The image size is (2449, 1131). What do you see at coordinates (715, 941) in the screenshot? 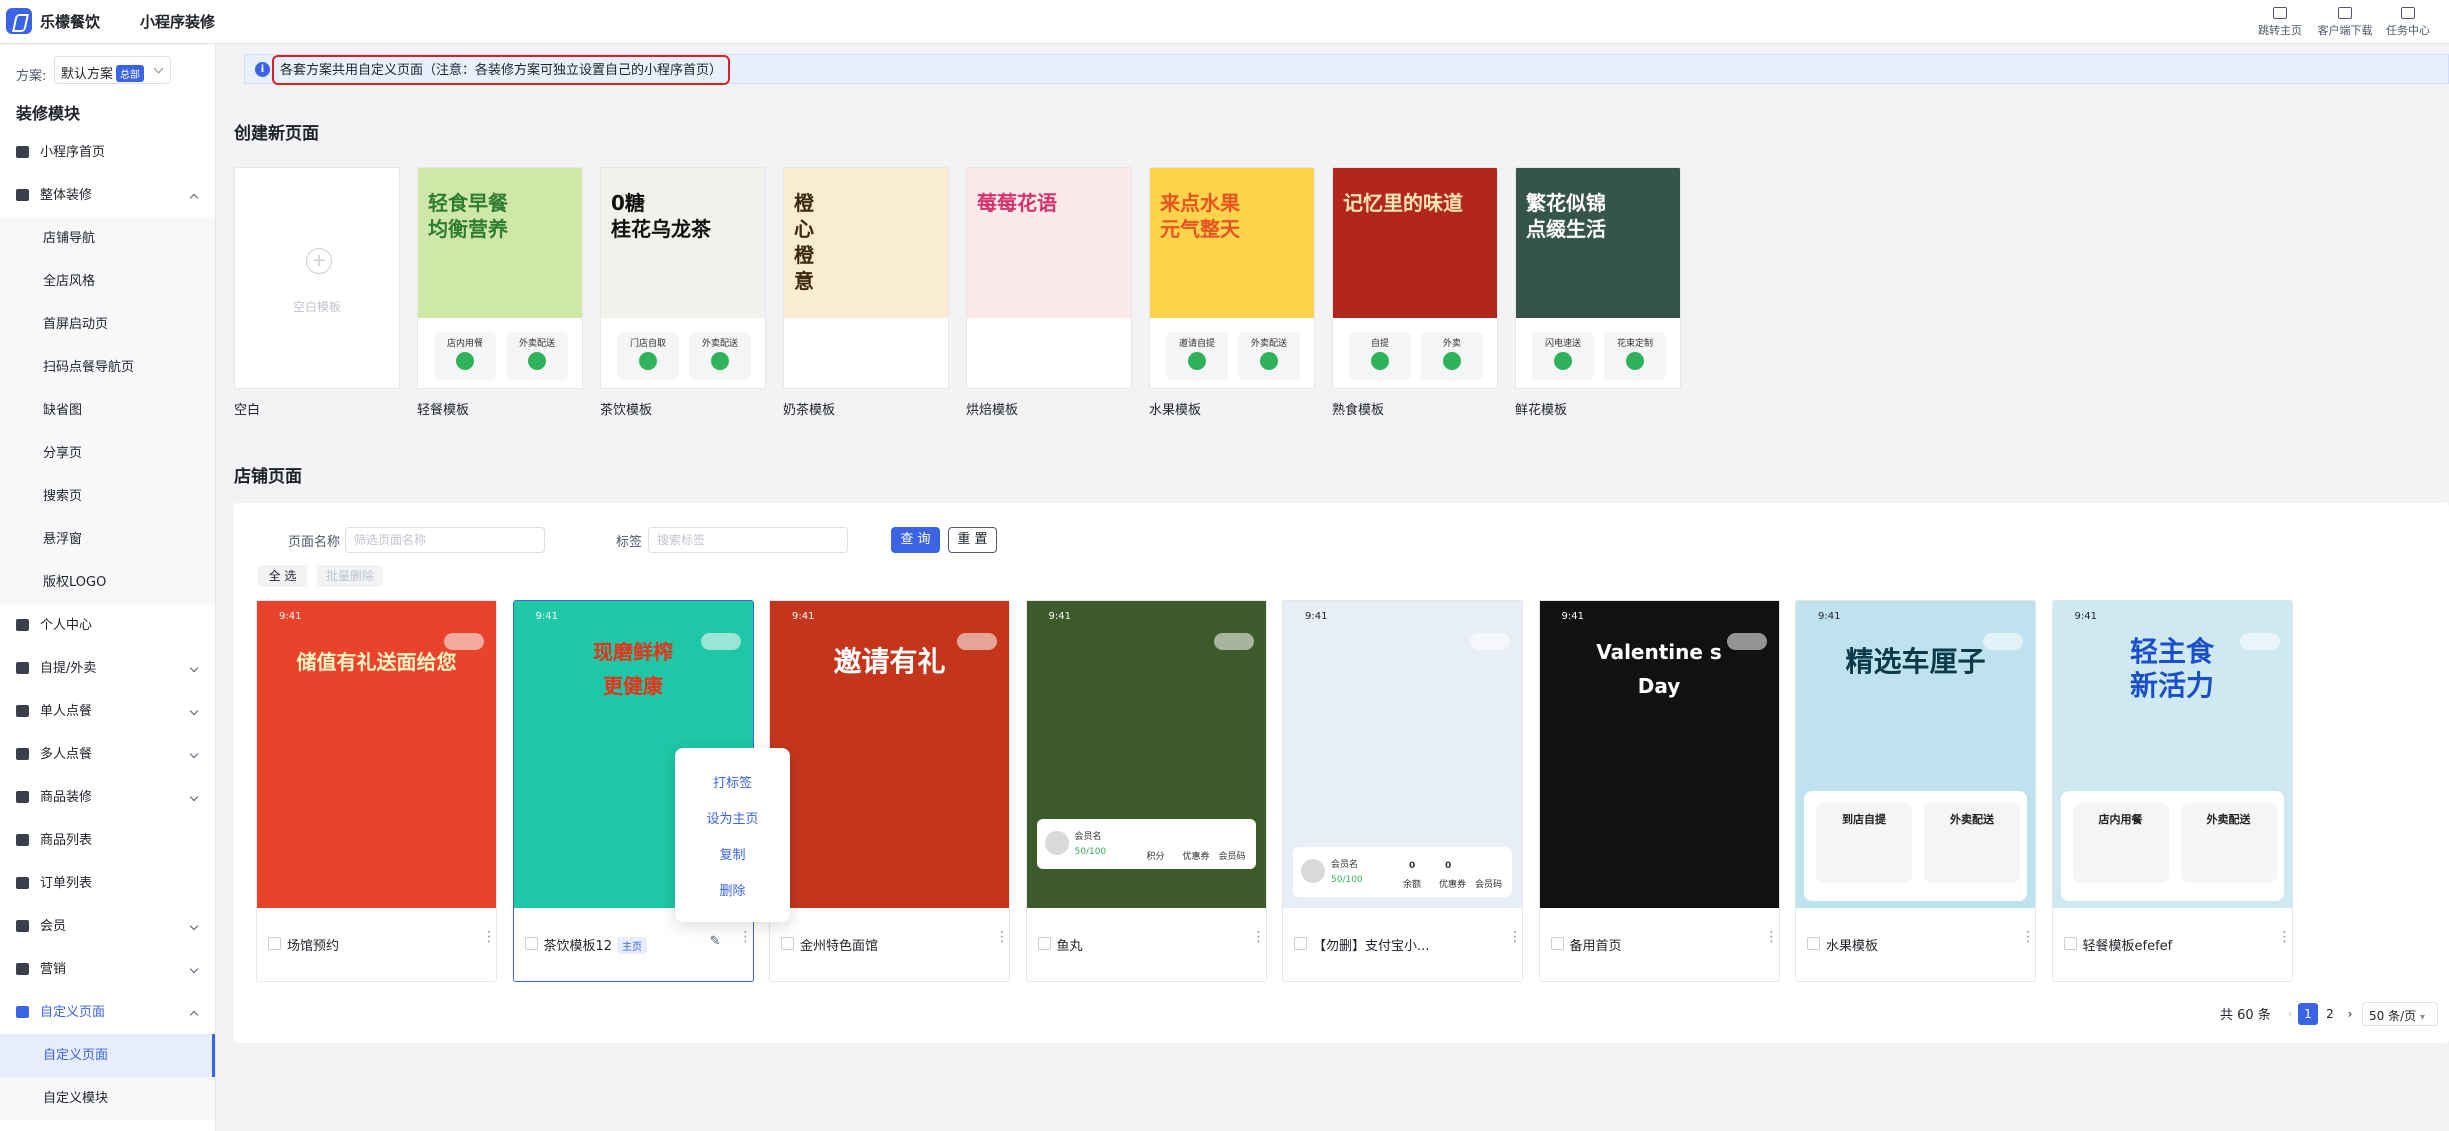
I see `edit-icon: ✎` at bounding box center [715, 941].